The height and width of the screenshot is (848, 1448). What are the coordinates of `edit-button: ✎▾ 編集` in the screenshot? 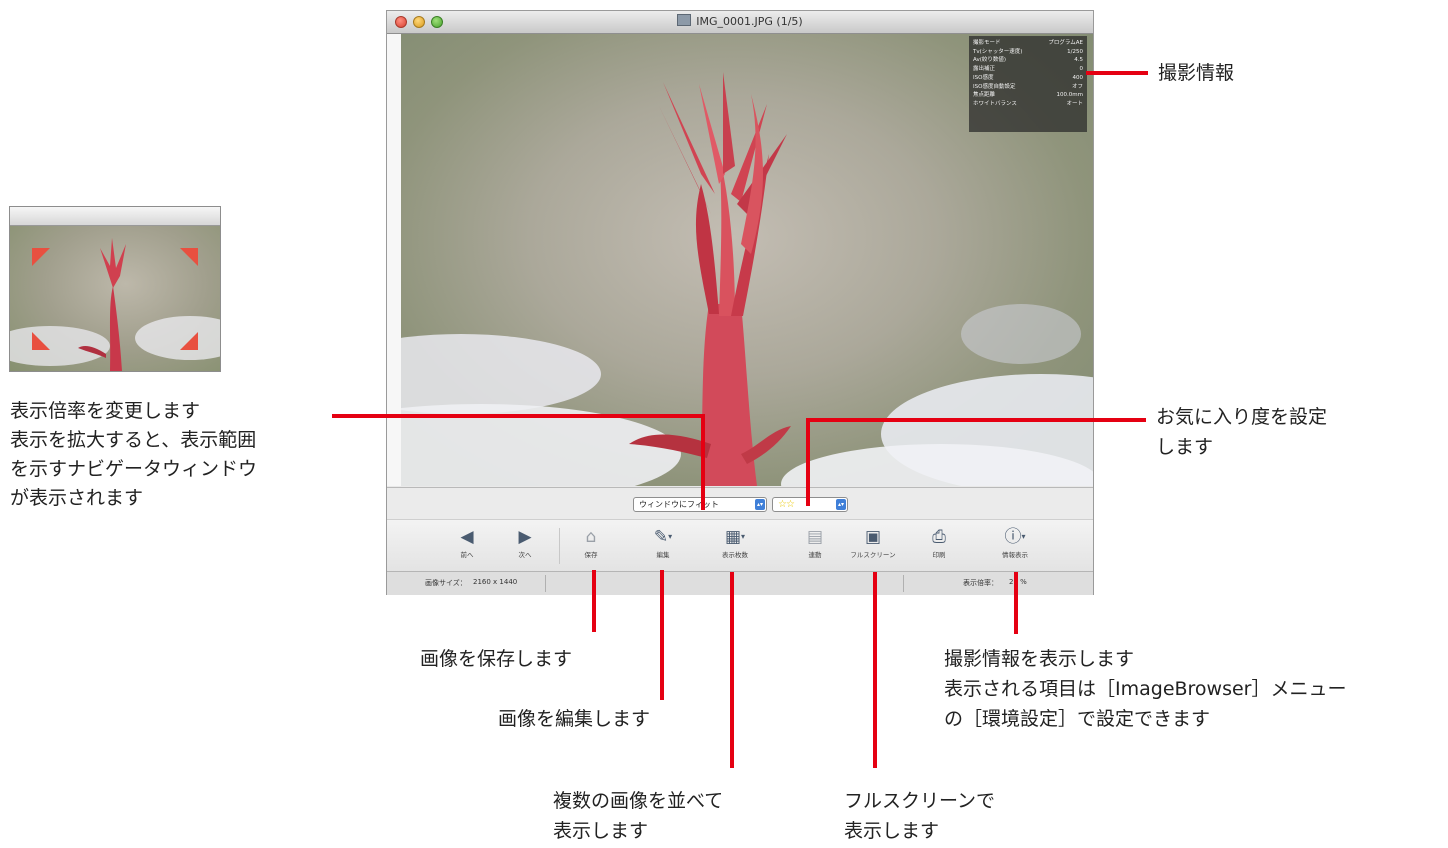 It's located at (663, 547).